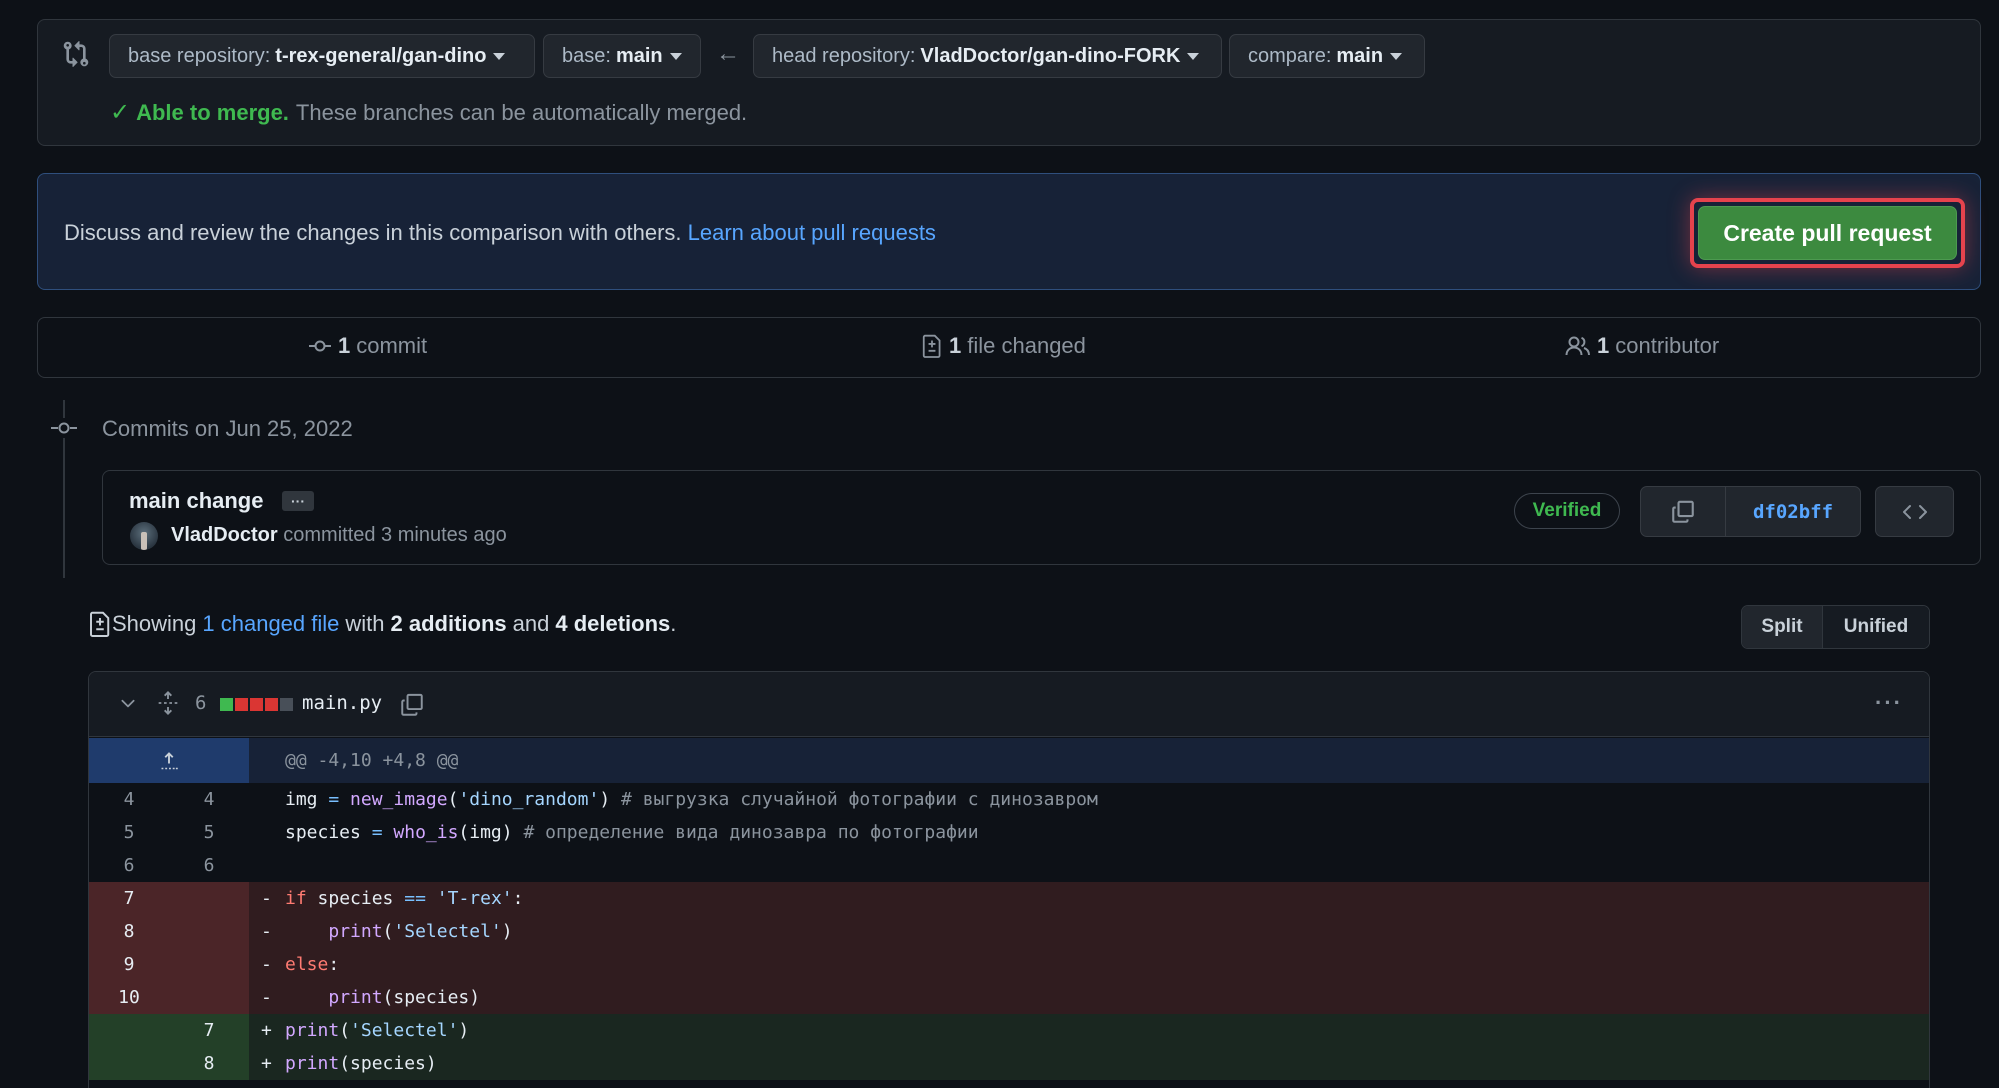  Describe the element at coordinates (1577, 346) in the screenshot. I see `people-icon` at that location.